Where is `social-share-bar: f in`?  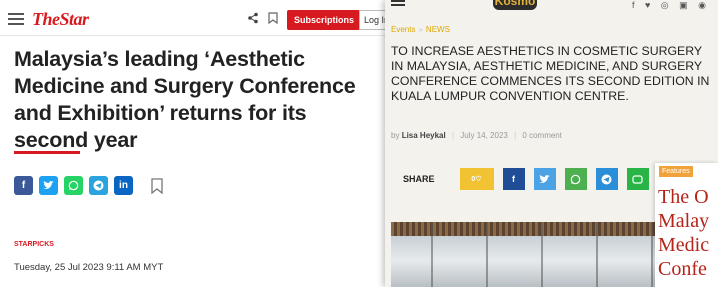 social-share-bar: f in is located at coordinates (88, 185).